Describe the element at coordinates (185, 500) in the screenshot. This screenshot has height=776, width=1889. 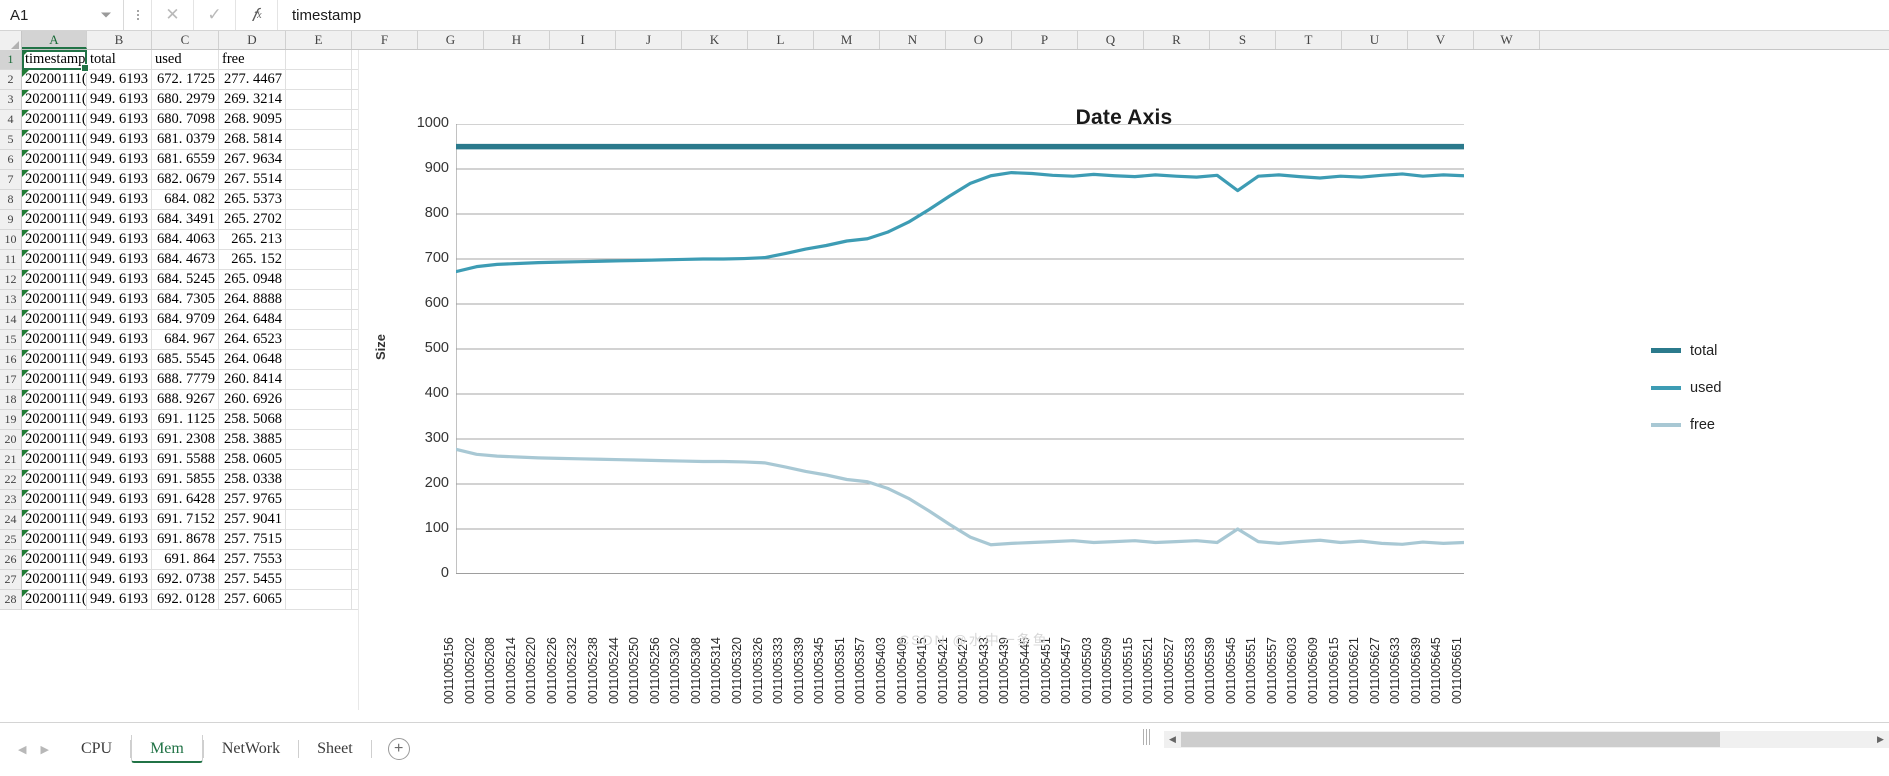
I see `cell-C23: 691. 6428` at that location.